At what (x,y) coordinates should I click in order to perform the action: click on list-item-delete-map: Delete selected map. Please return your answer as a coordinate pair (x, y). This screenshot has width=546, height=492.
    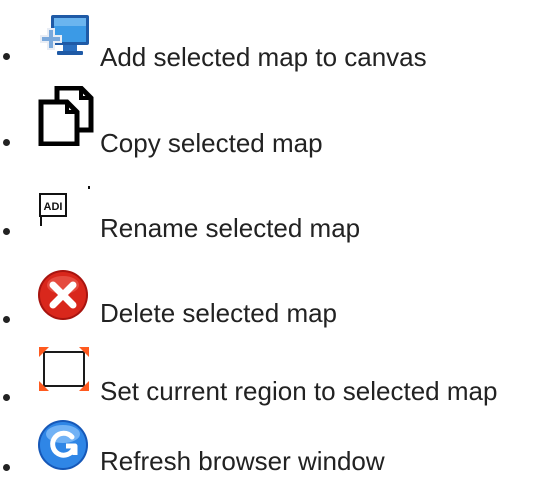
    Looking at the image, I should click on (273, 298).